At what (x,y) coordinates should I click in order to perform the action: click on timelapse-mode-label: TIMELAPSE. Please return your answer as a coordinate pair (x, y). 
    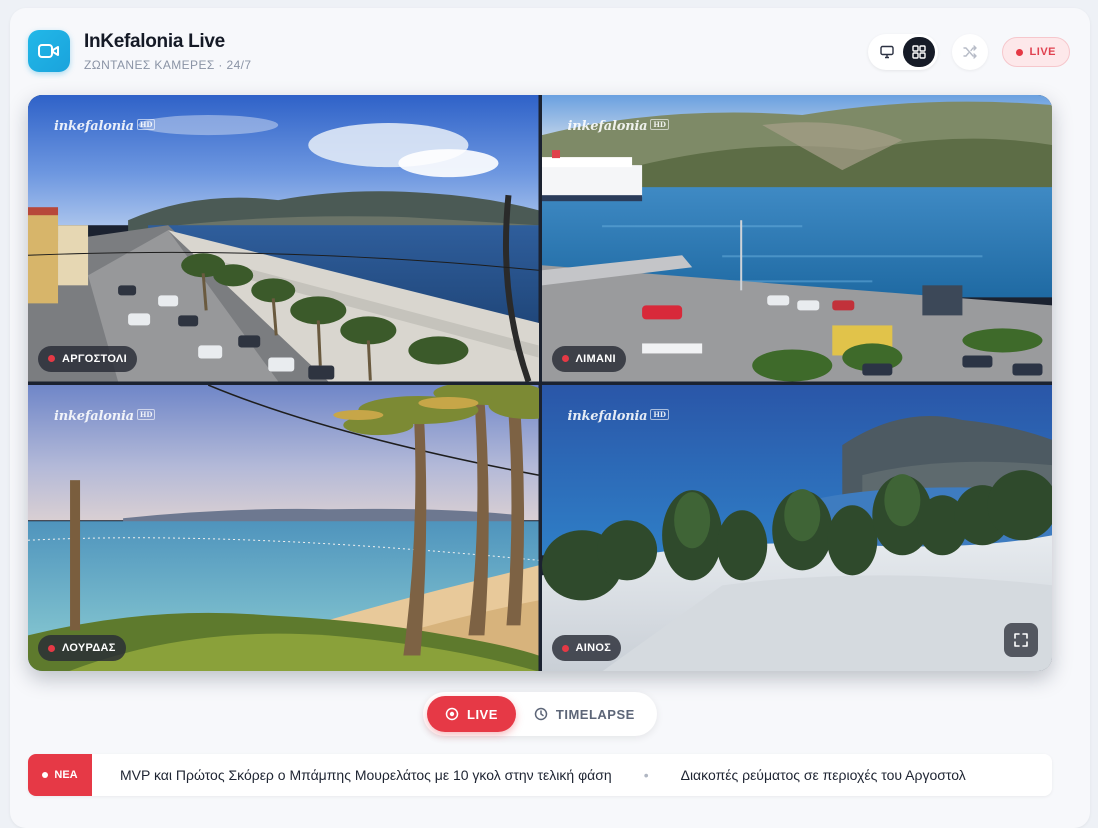
    Looking at the image, I should click on (595, 714).